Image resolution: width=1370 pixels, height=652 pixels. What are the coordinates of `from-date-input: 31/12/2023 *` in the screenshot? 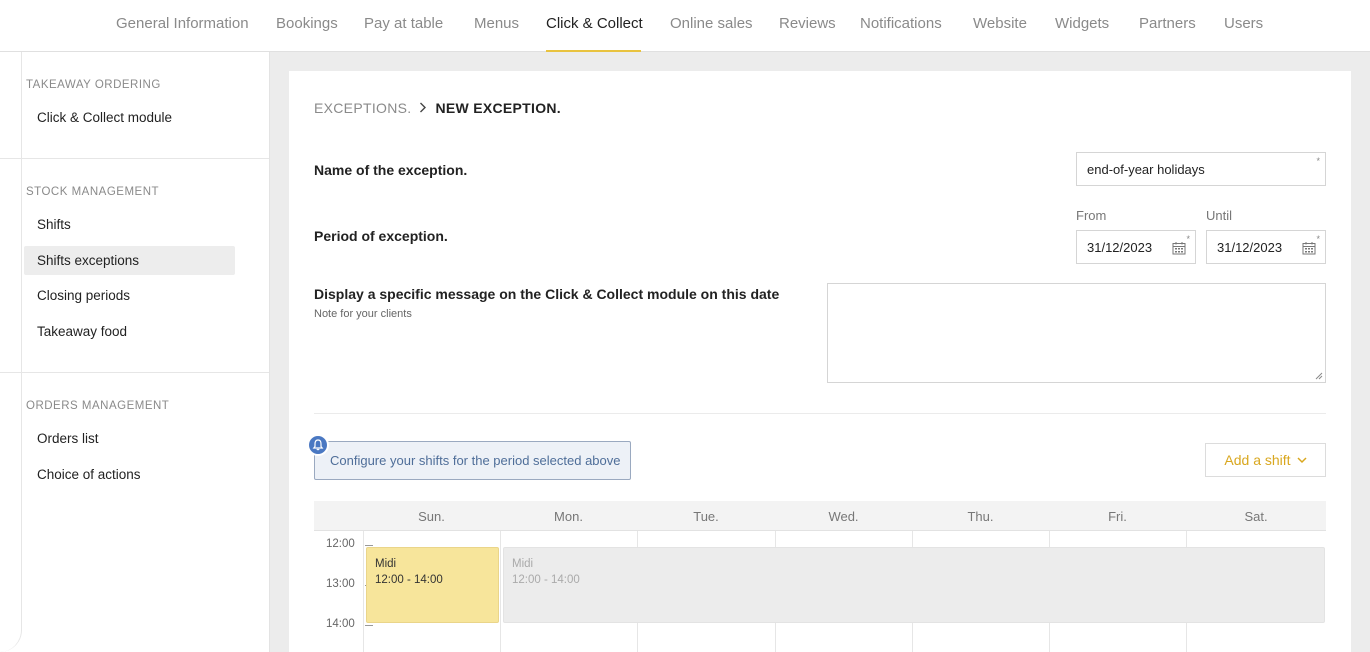 It's located at (1136, 247).